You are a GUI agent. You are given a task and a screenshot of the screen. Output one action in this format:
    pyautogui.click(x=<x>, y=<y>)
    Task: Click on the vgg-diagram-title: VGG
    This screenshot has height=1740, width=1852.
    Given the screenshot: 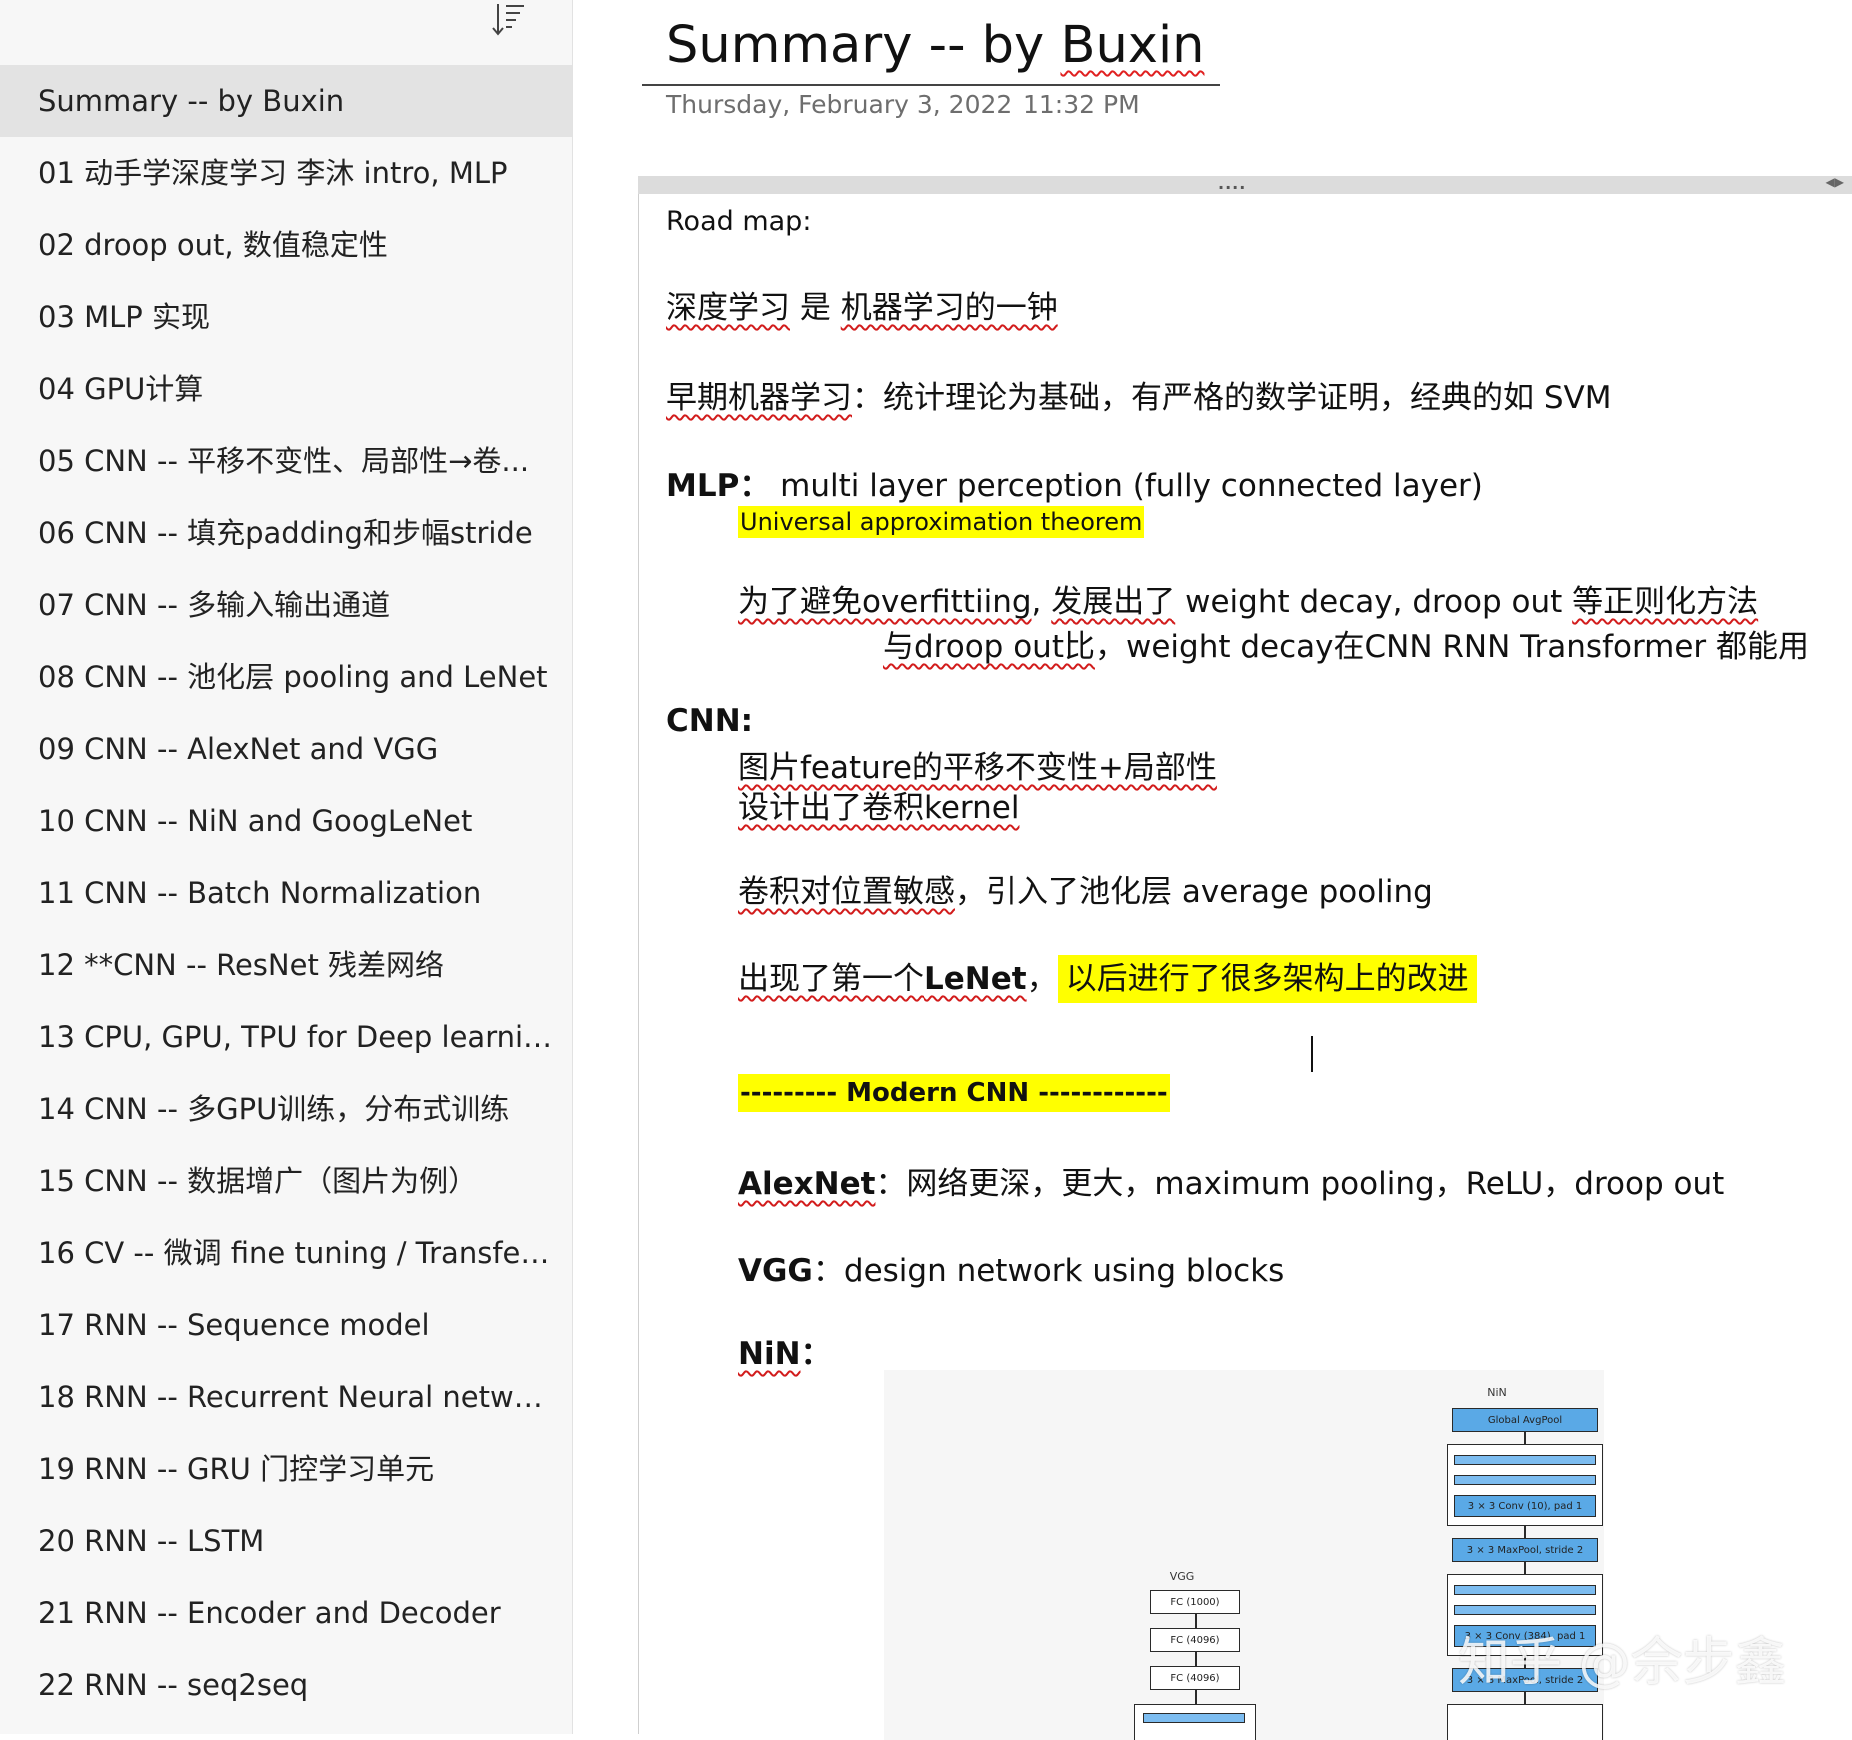 What is the action you would take?
    pyautogui.click(x=1182, y=1576)
    